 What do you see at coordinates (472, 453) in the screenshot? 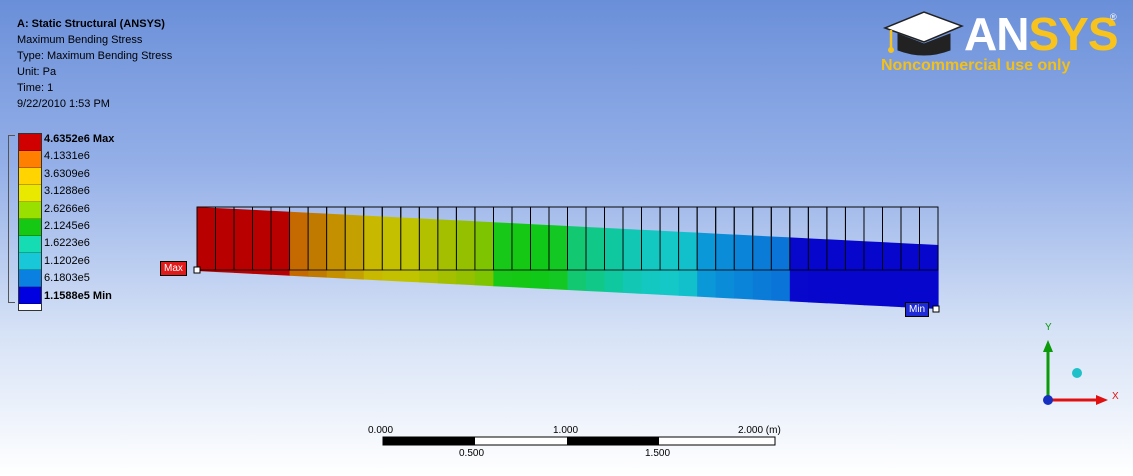
I see `scale-label-05: 0.500` at bounding box center [472, 453].